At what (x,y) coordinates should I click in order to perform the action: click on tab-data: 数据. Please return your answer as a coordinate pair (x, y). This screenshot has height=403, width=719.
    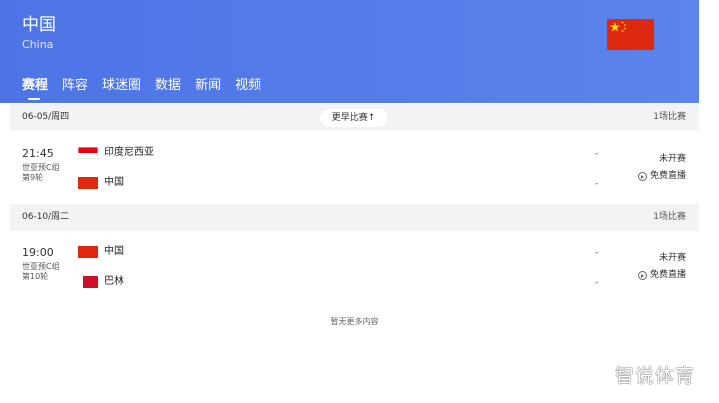
    Looking at the image, I should click on (168, 89).